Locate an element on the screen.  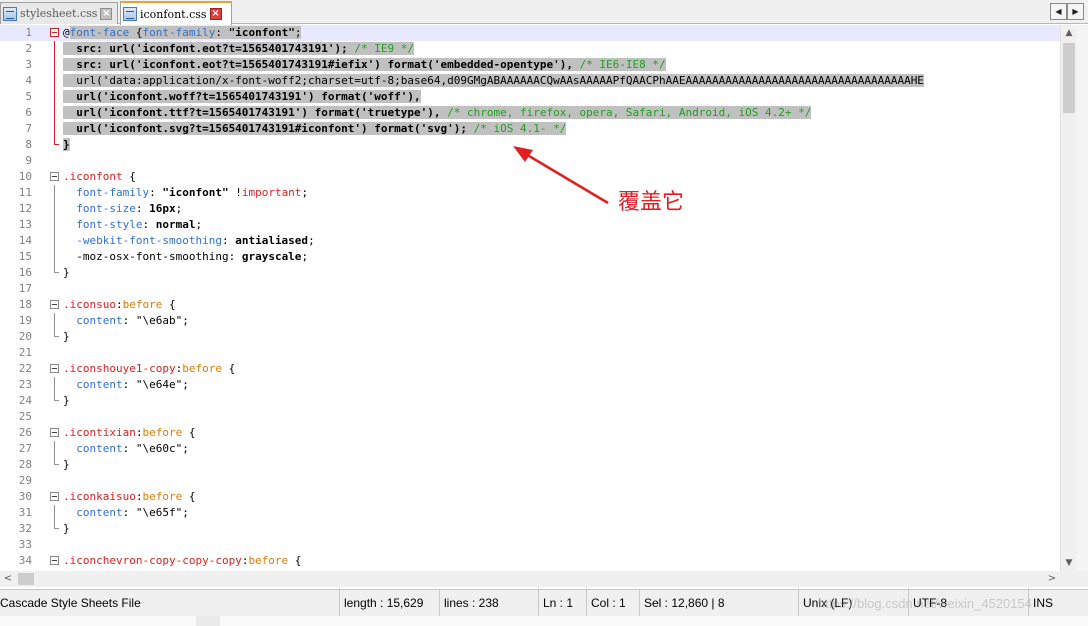
code-line: 1 @font-face {font-family: "iconfont"; is located at coordinates (538, 33).